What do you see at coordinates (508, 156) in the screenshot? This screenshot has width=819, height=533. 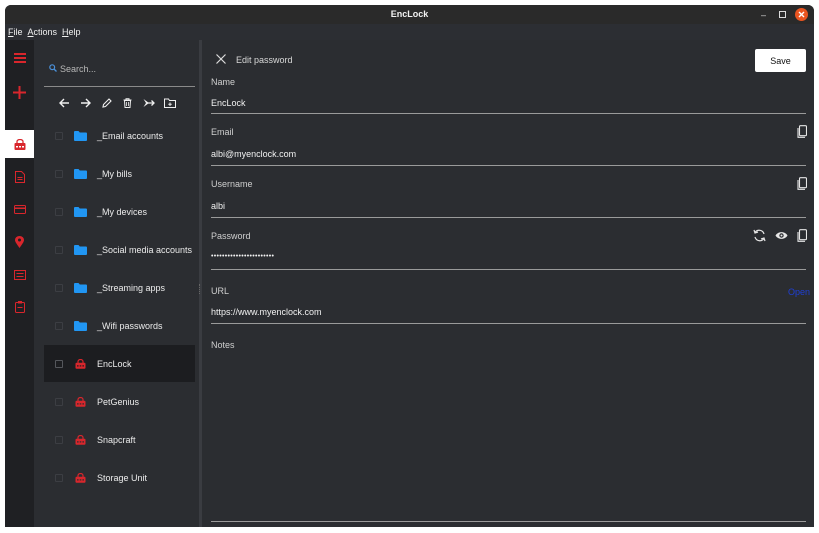 I see `email-field: albi@myenclock.com` at bounding box center [508, 156].